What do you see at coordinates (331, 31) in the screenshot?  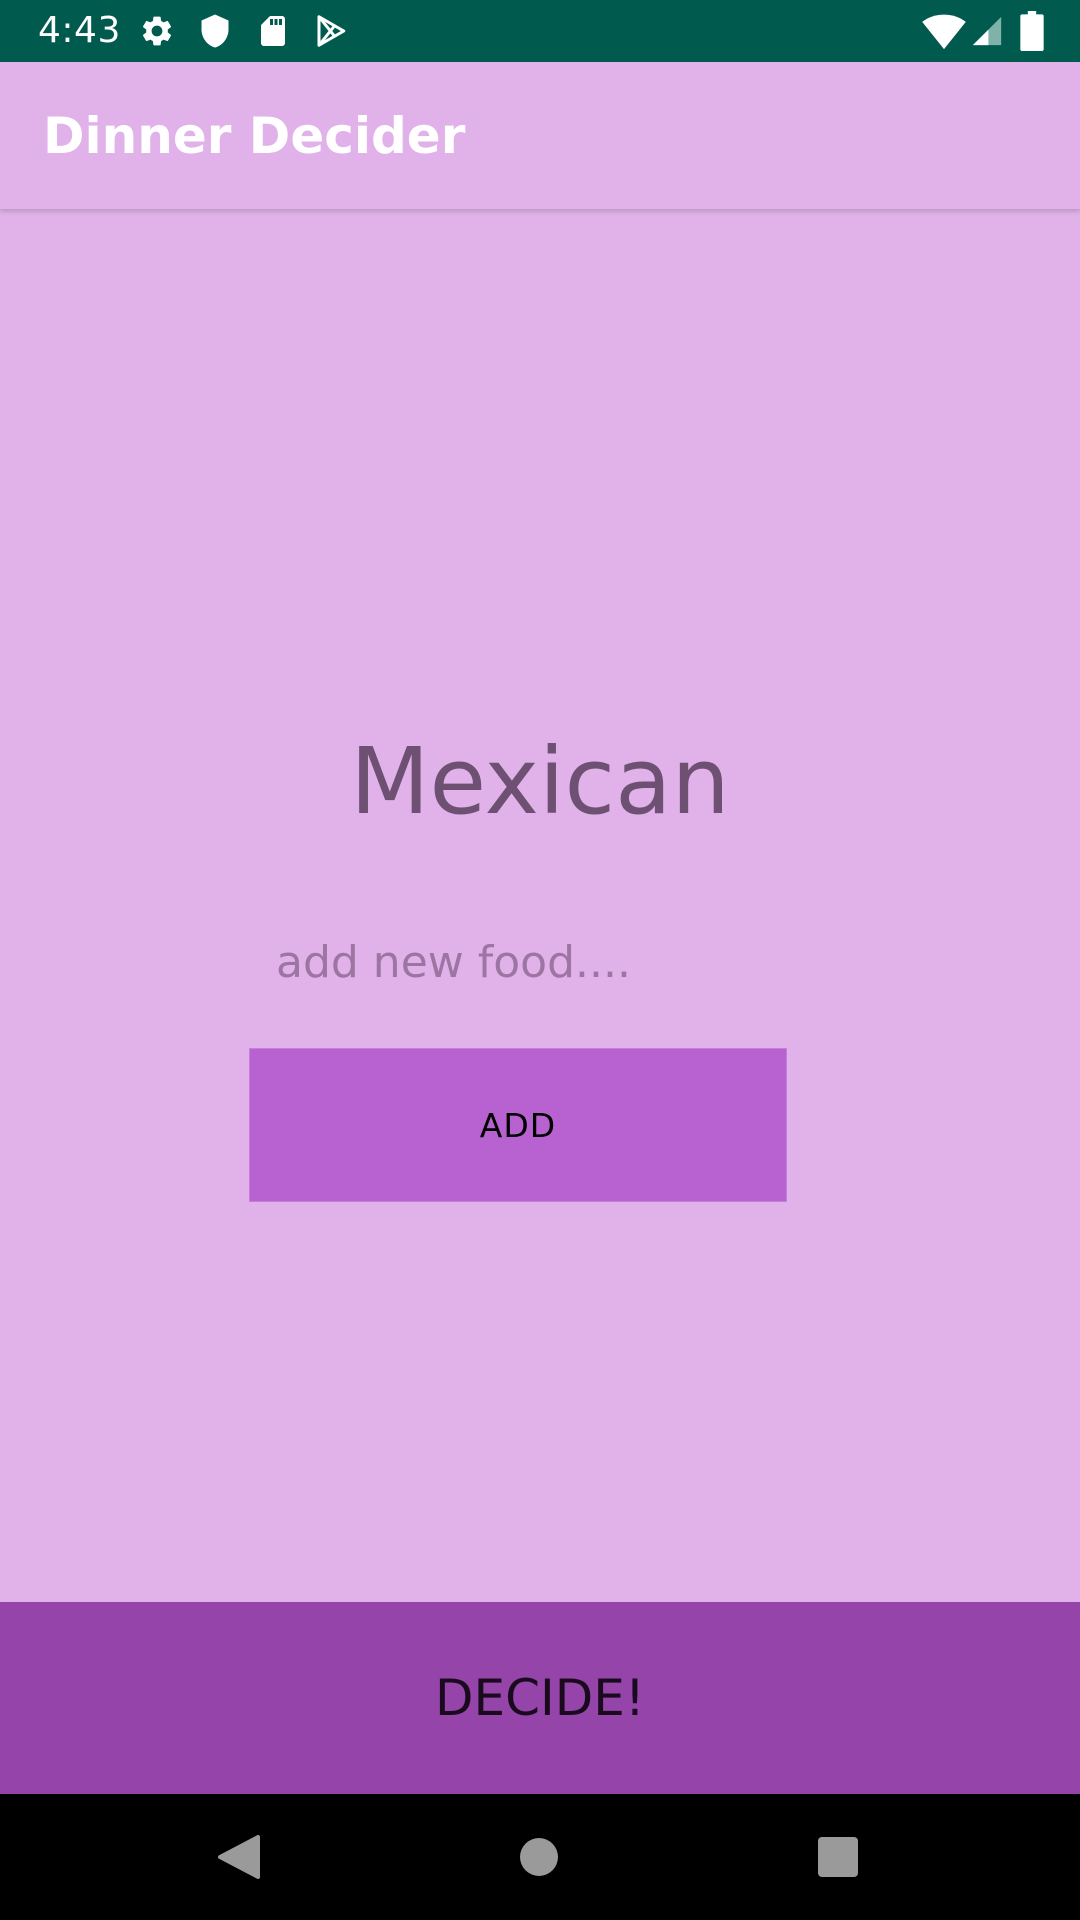 I see `play-store-icon` at bounding box center [331, 31].